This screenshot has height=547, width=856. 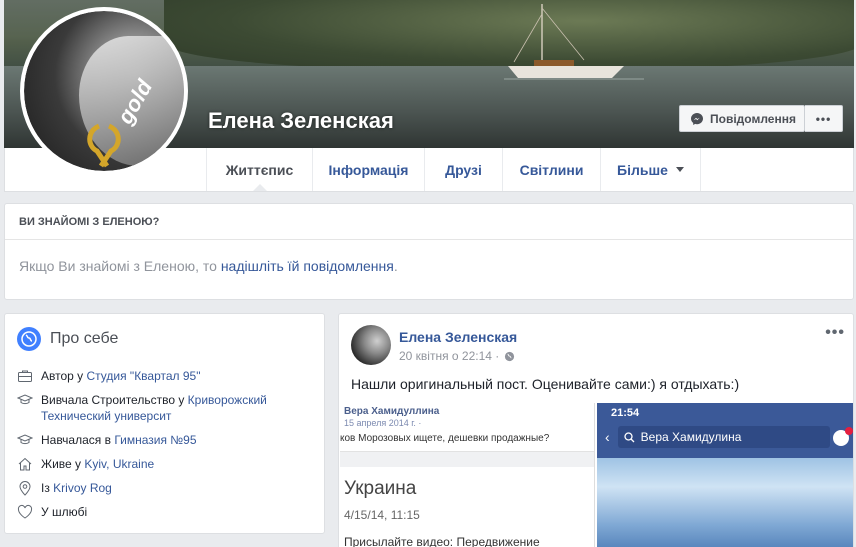 I want to click on more-options-button: •••, so click(x=824, y=118).